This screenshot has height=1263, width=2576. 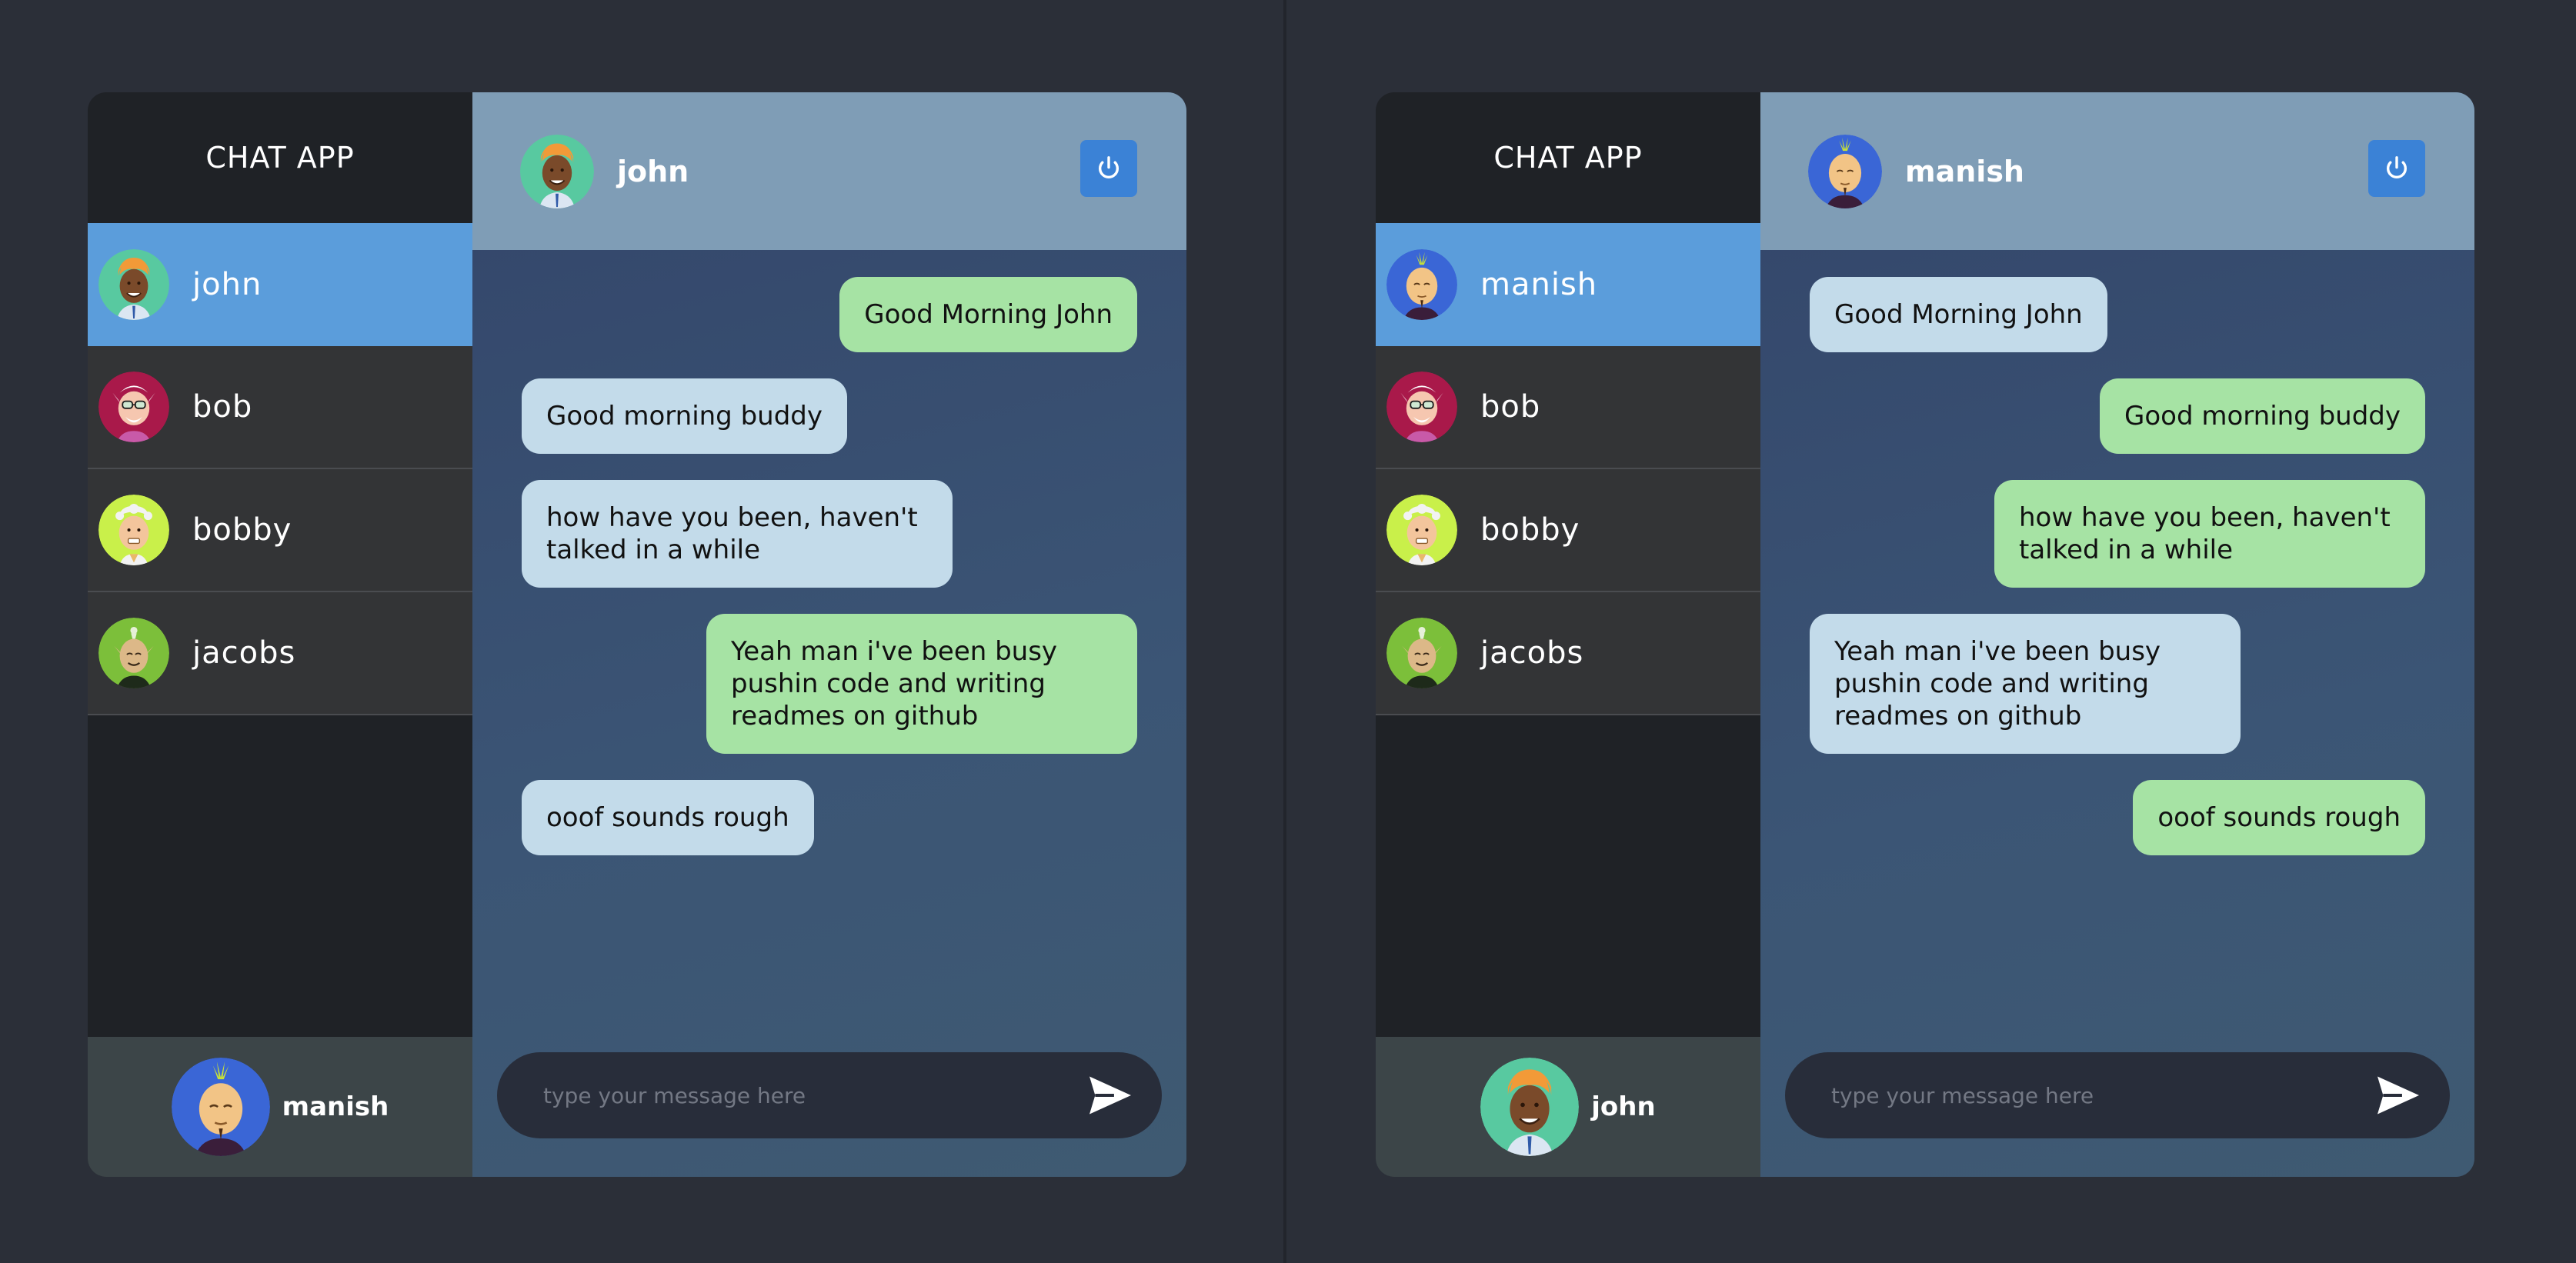 What do you see at coordinates (1539, 284) in the screenshot?
I see `contact-name: manish` at bounding box center [1539, 284].